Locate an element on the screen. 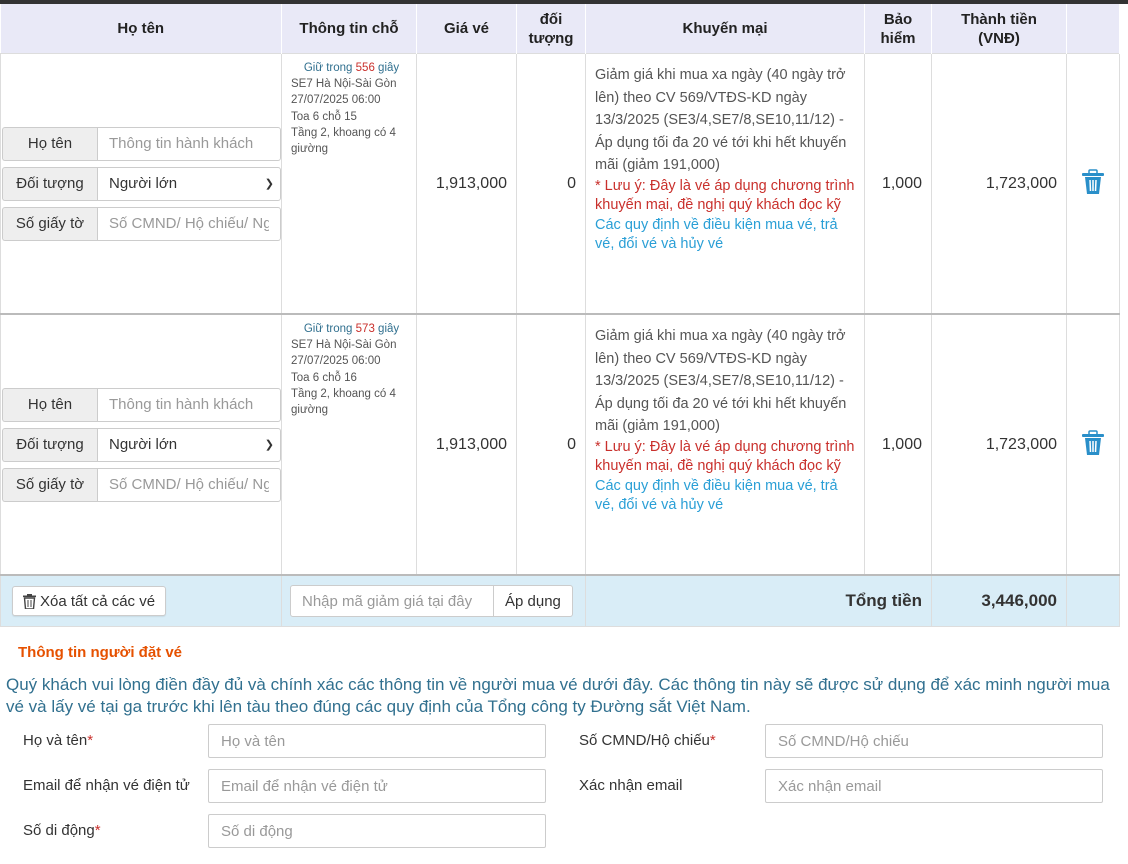  booker-id-label: Số CMND/Hộ chiếu* is located at coordinates (647, 740).